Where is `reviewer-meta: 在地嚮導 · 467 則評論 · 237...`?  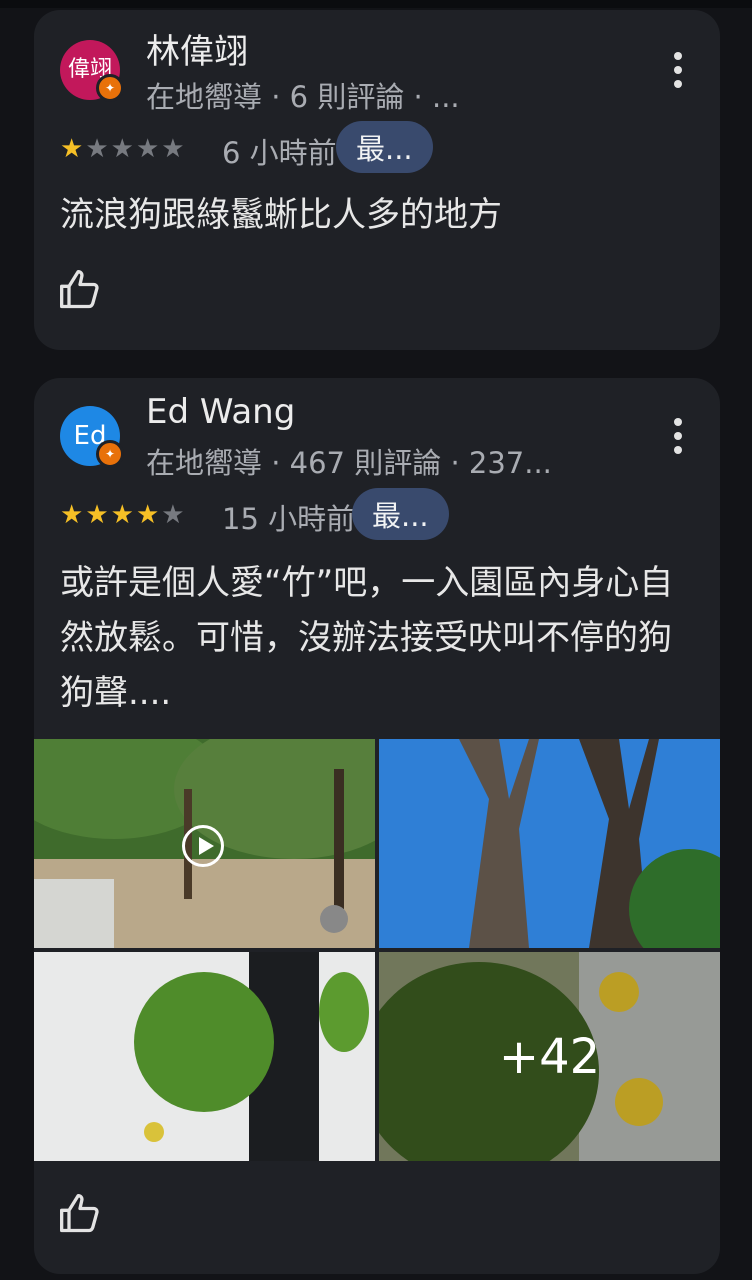 reviewer-meta: 在地嚮導 · 467 則評論 · 237... is located at coordinates (349, 463).